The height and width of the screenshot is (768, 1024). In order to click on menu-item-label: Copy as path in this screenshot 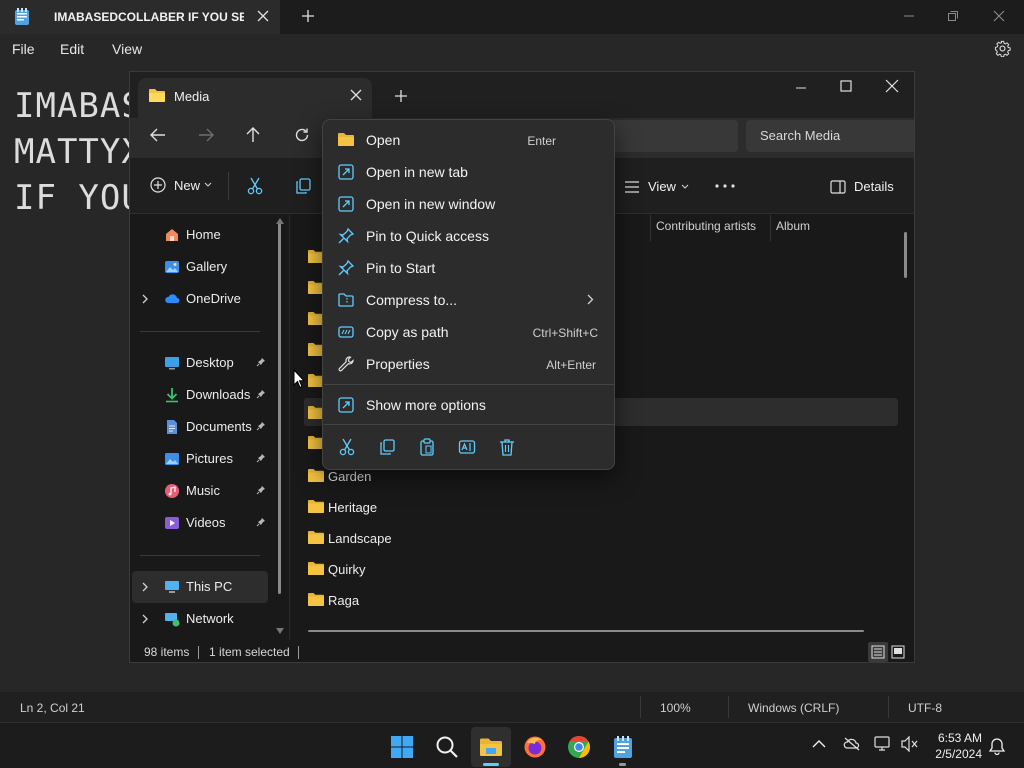, I will do `click(407, 332)`.